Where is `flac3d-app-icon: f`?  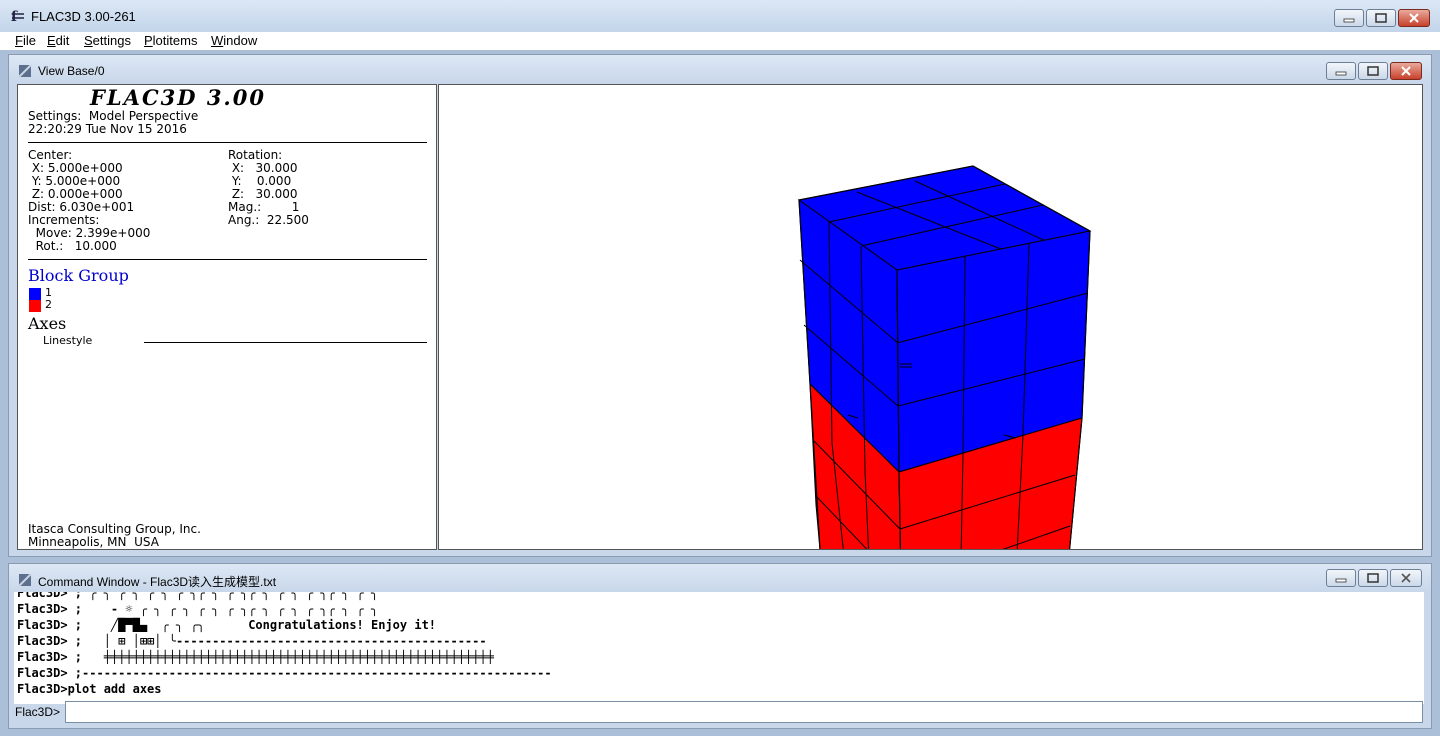
flac3d-app-icon: f is located at coordinates (17, 16).